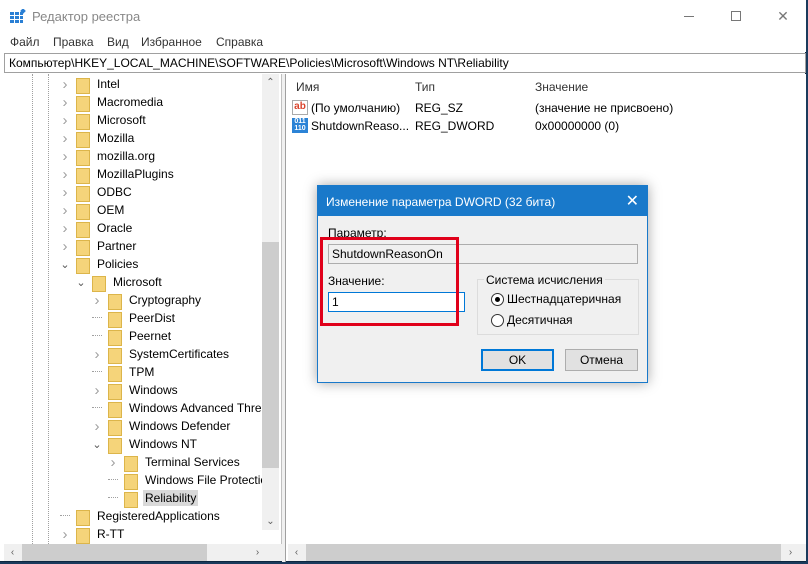 The height and width of the screenshot is (564, 808). I want to click on menu-view: Вид, so click(118, 42).